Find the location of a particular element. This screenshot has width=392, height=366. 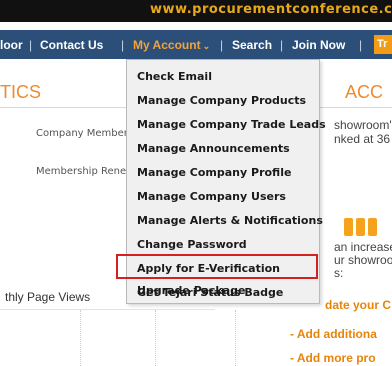

menu-item-manage-announcements: Manage Announcements is located at coordinates (213, 148).